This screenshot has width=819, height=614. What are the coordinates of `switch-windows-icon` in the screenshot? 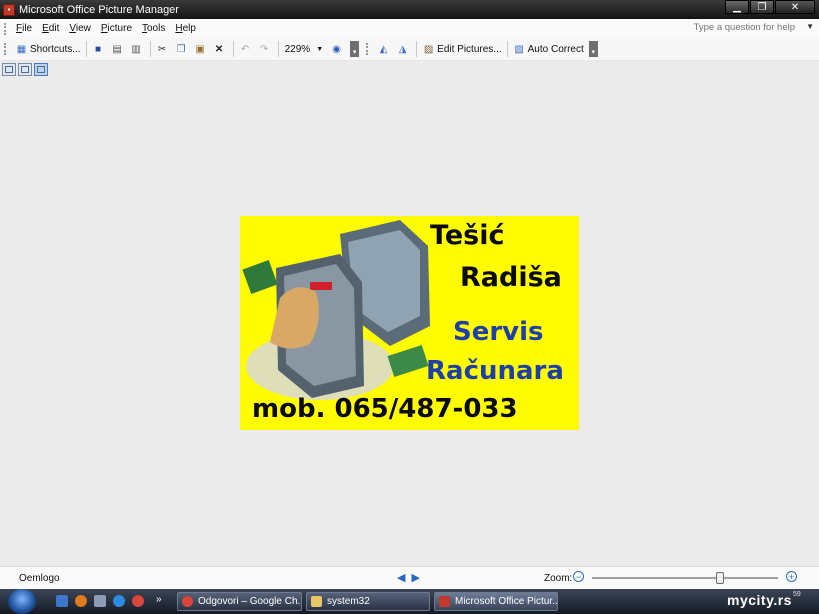 It's located at (100, 601).